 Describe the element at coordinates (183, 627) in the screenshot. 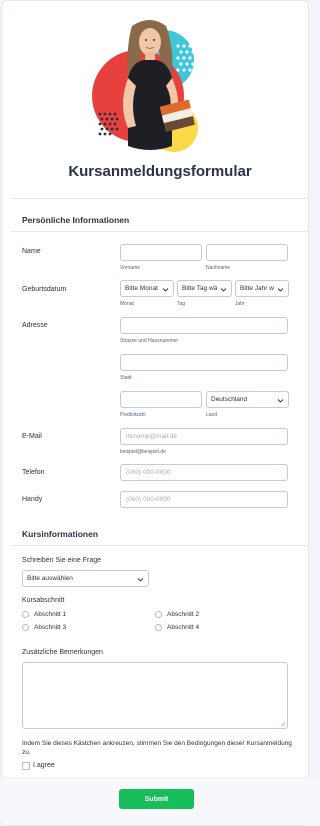

I see `radio-label: Abschnitt 4` at that location.